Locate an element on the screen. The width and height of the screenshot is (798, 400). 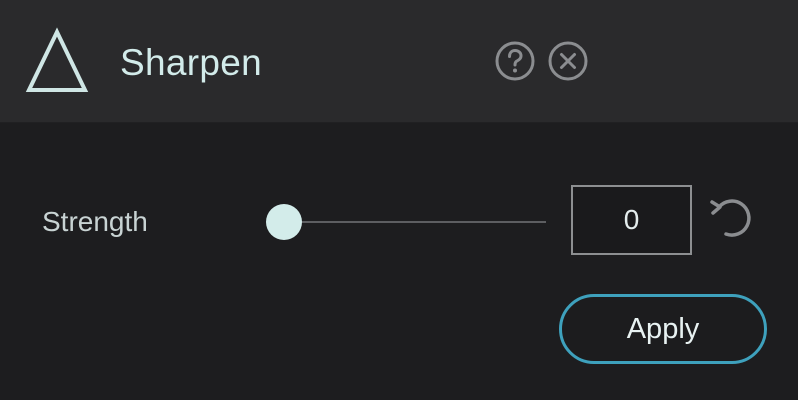
reset-icon is located at coordinates (730, 218).